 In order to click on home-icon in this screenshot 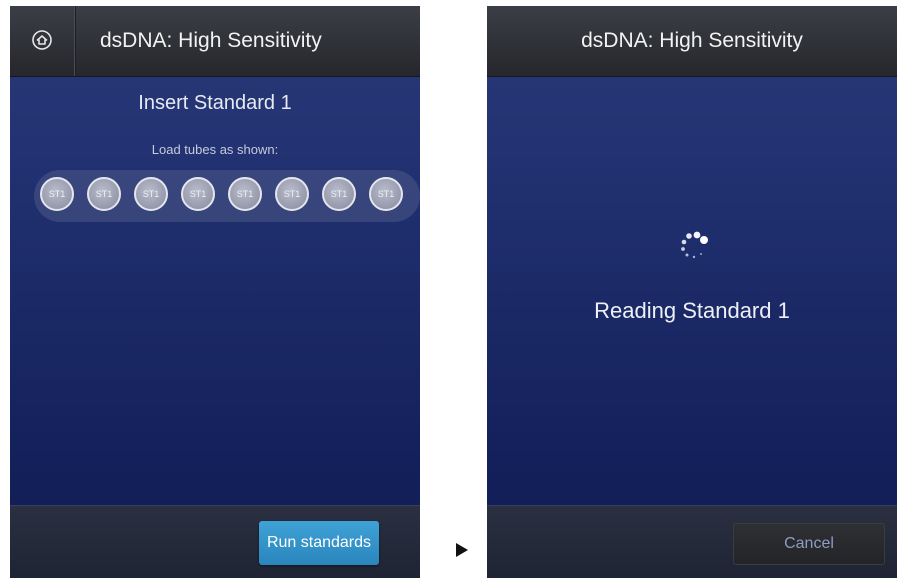, I will do `click(42, 40)`.